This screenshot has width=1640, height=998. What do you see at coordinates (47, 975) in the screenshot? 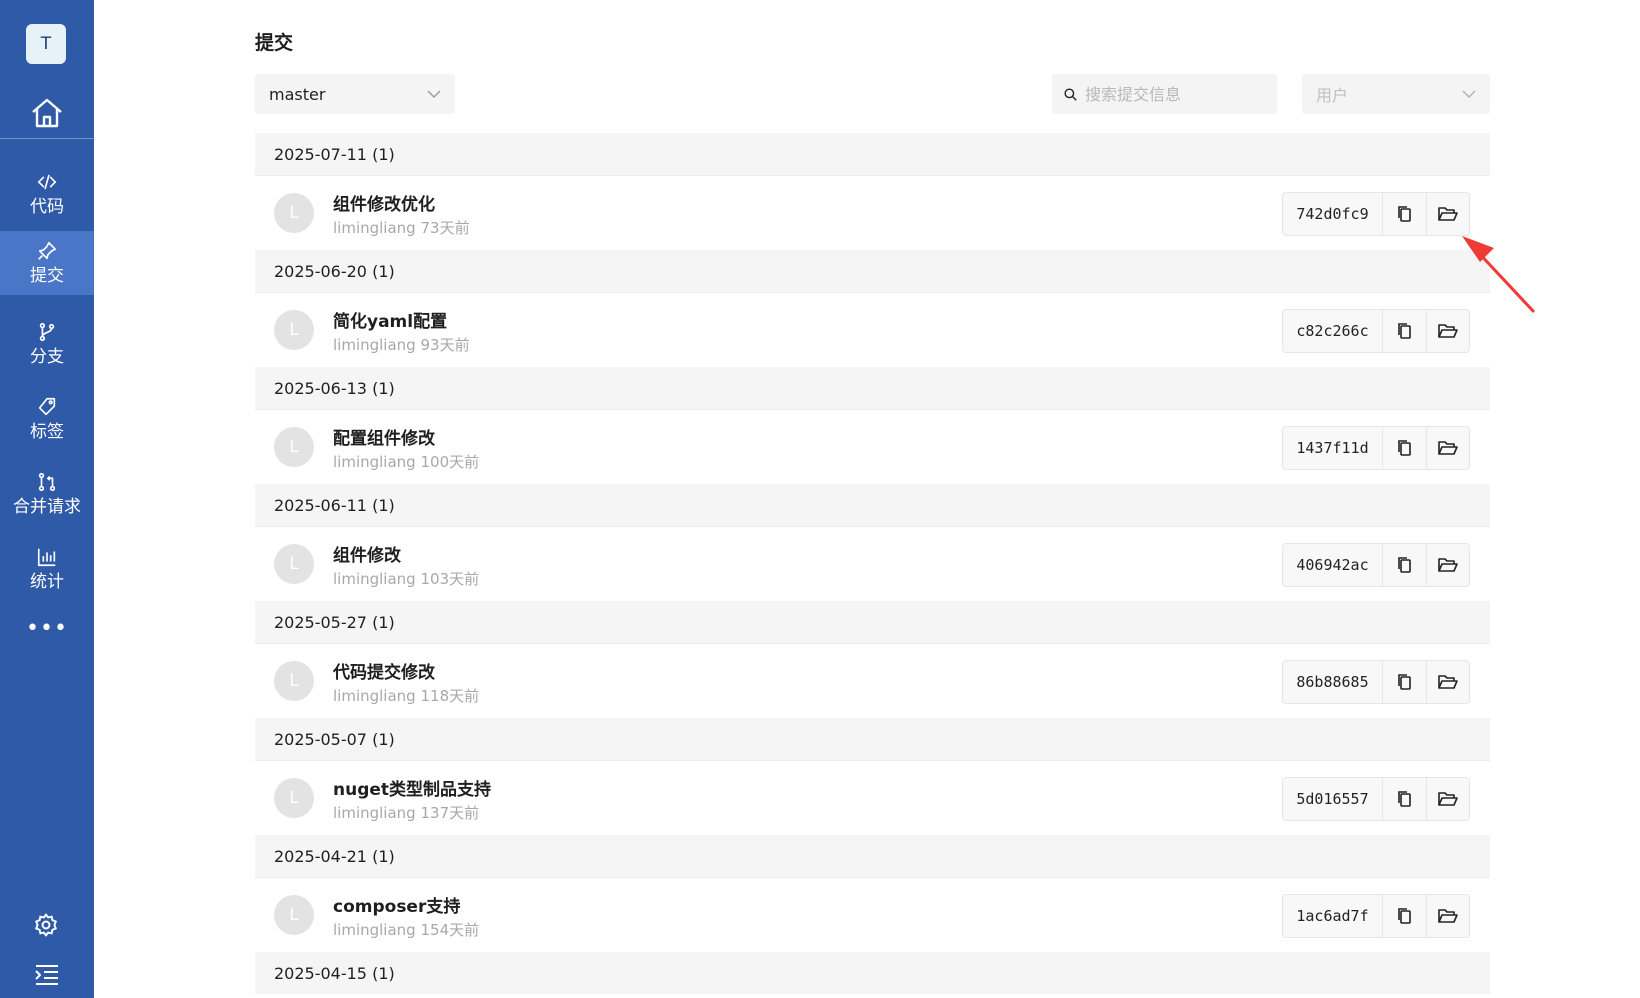
I see `collapse-menu-icon` at bounding box center [47, 975].